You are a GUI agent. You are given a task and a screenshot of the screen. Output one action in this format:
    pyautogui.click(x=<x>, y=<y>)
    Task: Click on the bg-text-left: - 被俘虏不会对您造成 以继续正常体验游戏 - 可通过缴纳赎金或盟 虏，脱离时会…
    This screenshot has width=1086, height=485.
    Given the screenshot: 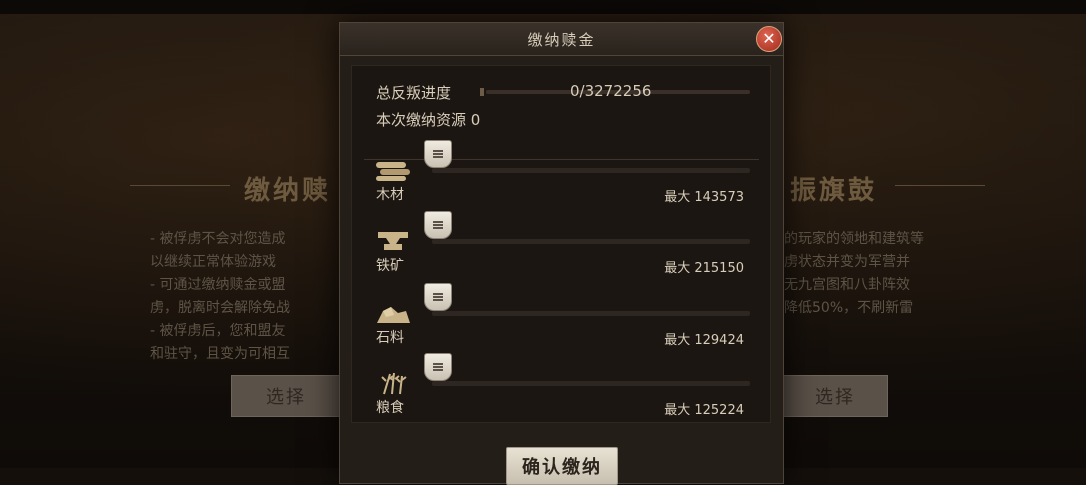 What is the action you would take?
    pyautogui.click(x=220, y=296)
    